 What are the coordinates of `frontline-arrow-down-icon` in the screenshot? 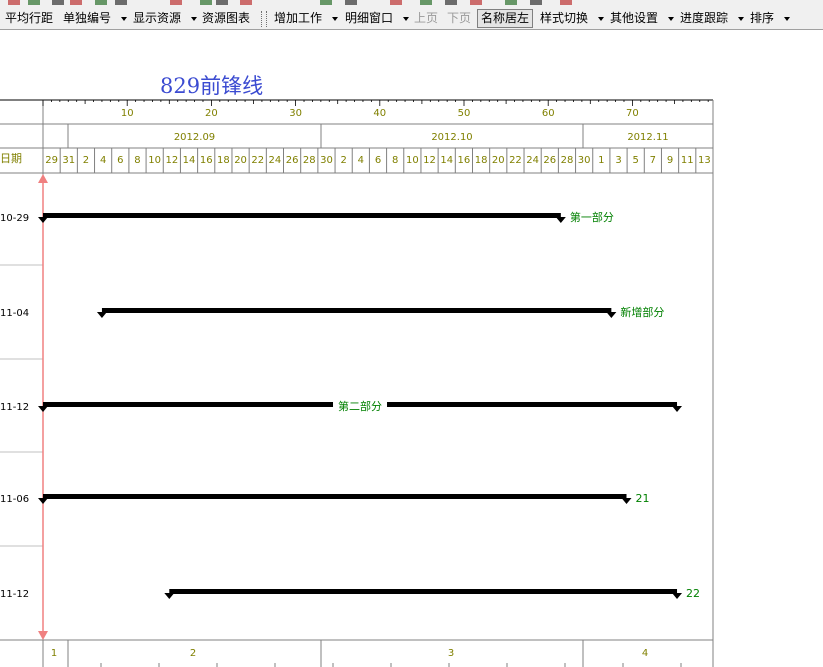 It's located at (43, 635).